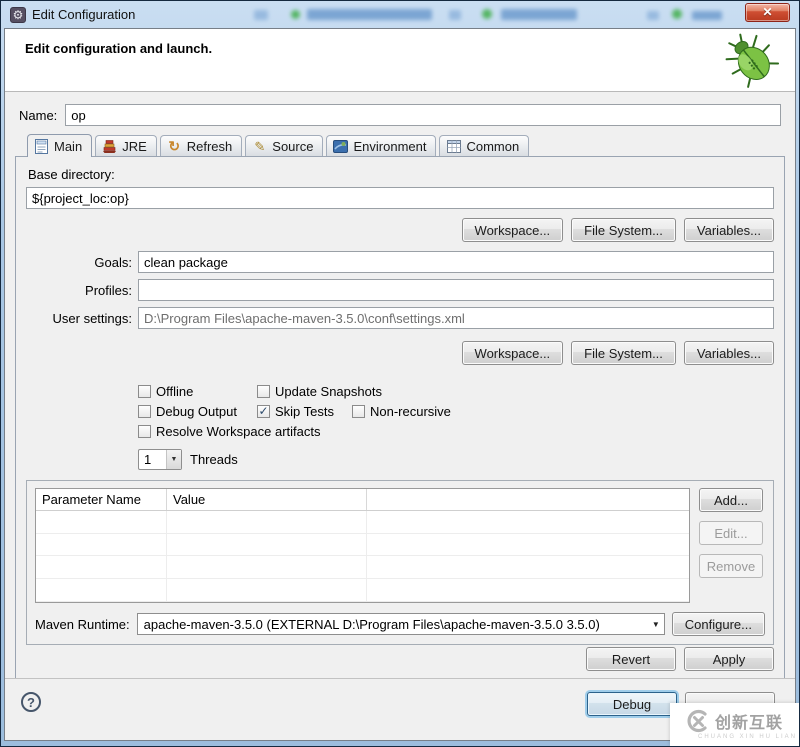  Describe the element at coordinates (697, 721) in the screenshot. I see `watermark-logo-icon` at that location.